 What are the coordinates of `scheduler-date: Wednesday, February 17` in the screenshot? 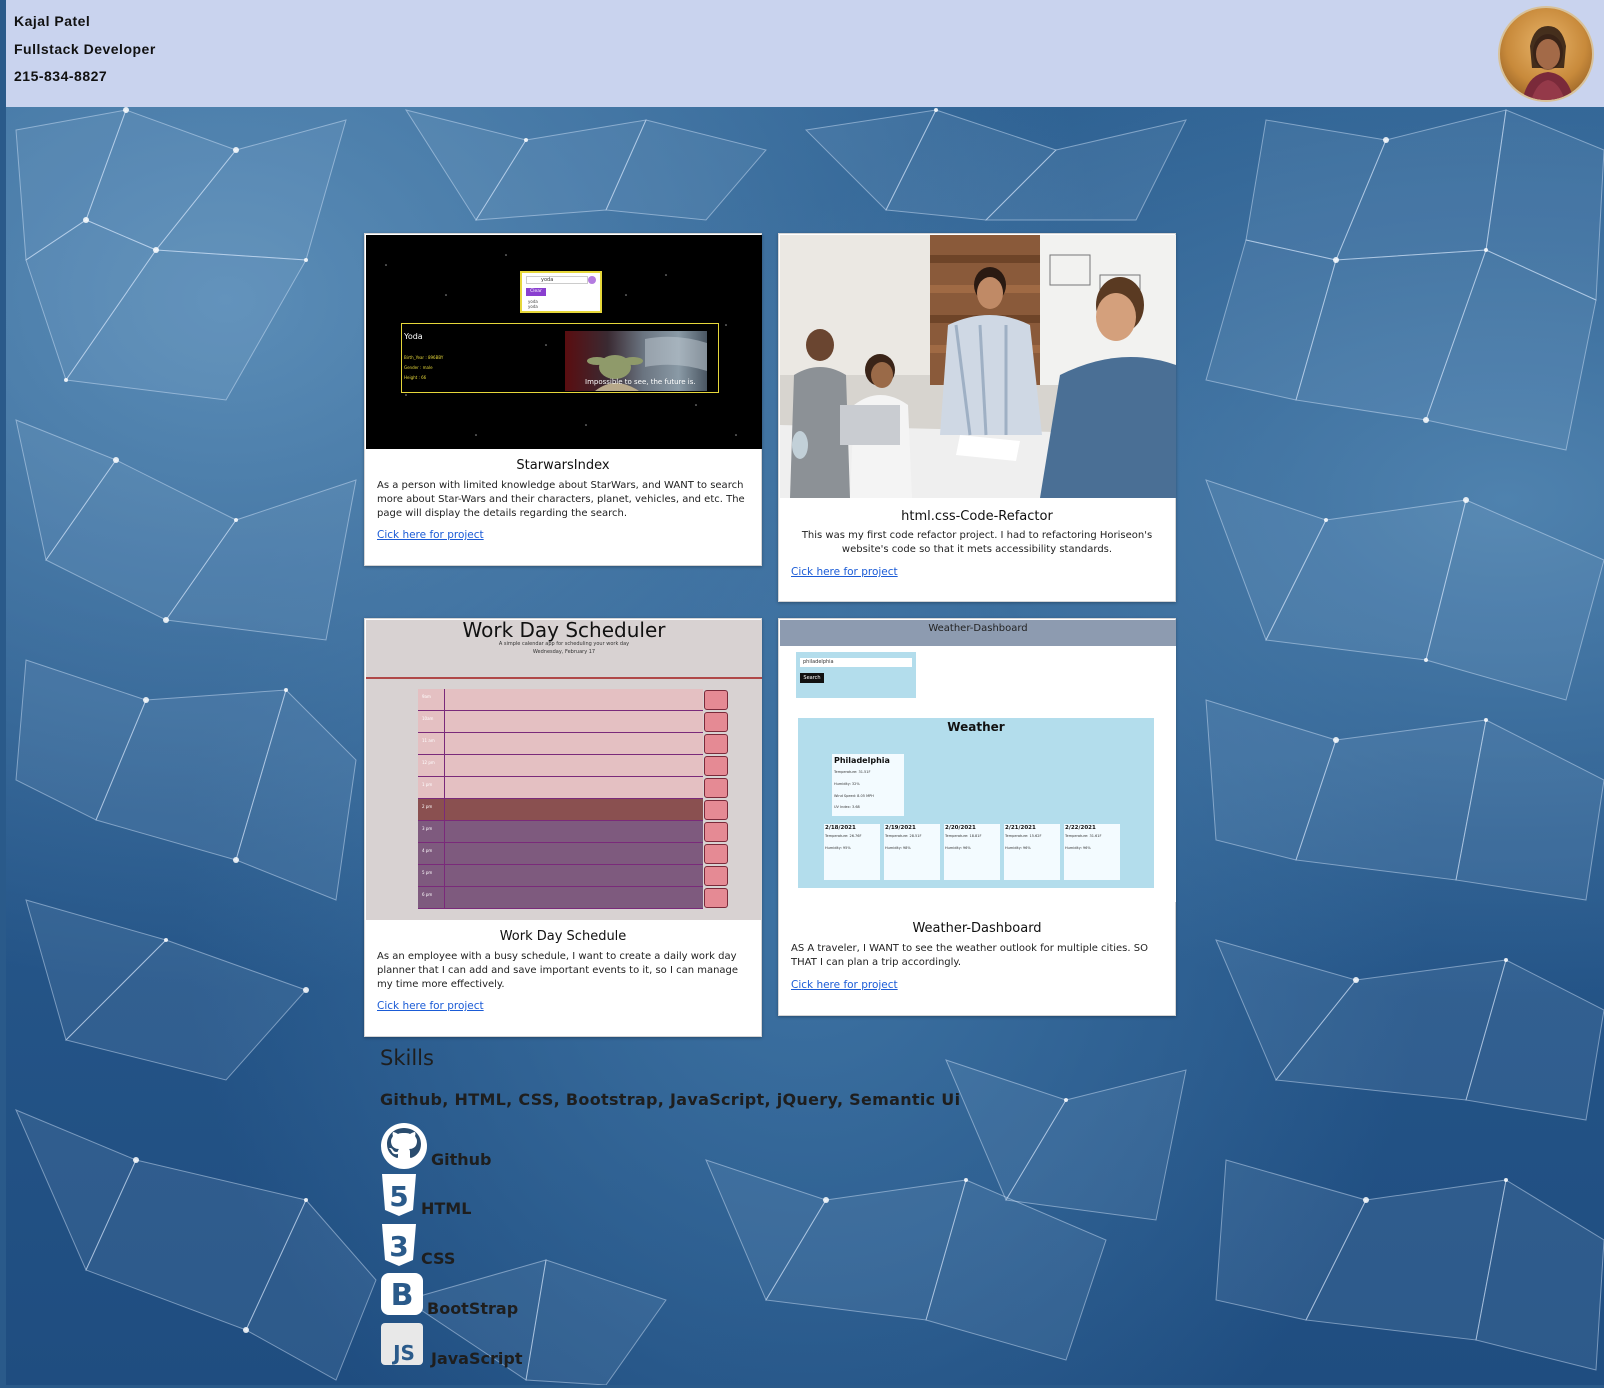 It's located at (564, 652).